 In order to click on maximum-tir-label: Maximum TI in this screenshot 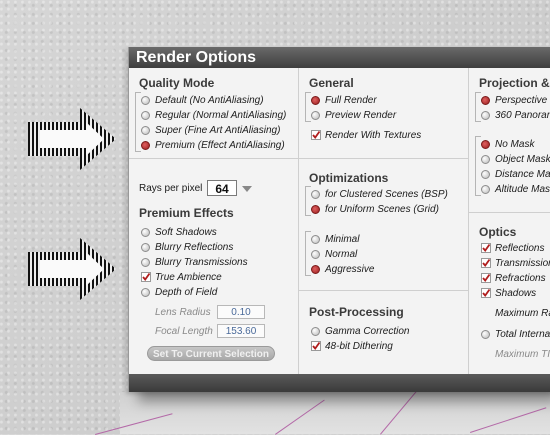, I will do `click(522, 354)`.